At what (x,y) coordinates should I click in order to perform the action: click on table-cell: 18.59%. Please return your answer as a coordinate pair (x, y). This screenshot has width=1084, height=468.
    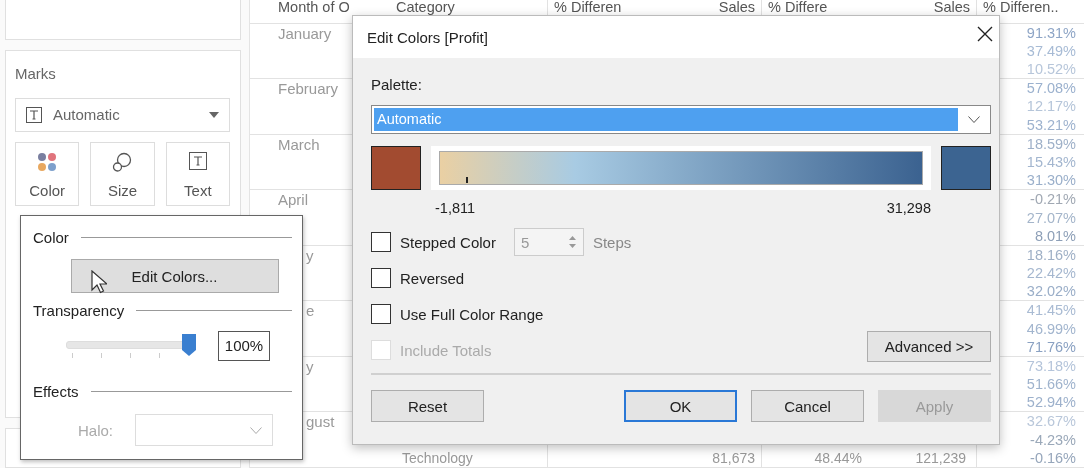
    Looking at the image, I should click on (1051, 143).